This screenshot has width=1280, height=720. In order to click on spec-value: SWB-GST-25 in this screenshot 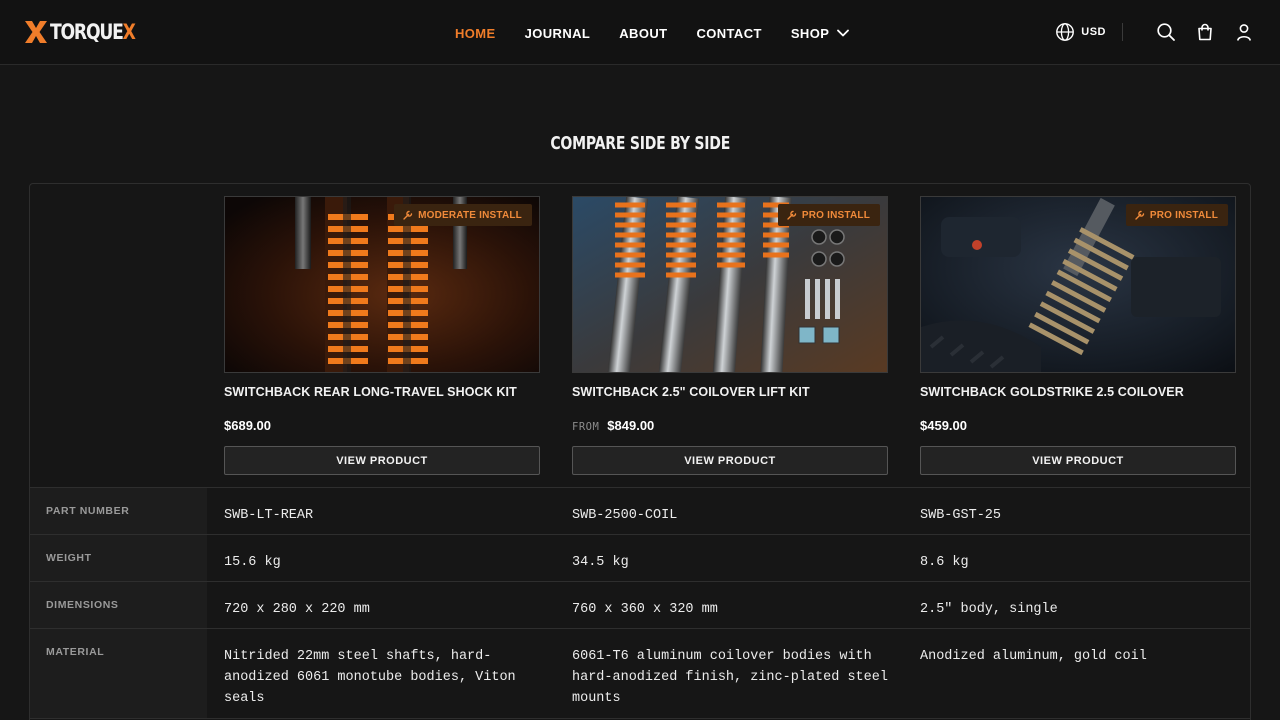, I will do `click(961, 515)`.